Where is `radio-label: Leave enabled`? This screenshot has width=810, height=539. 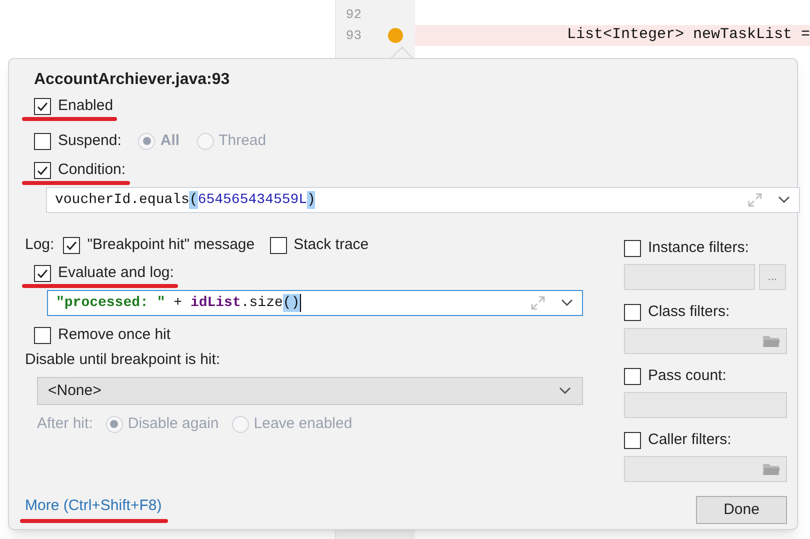 radio-label: Leave enabled is located at coordinates (303, 424).